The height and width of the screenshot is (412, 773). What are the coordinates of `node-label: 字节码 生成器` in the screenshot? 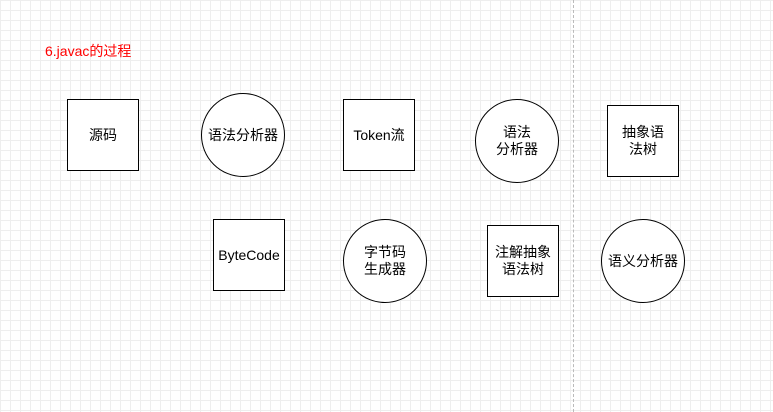 It's located at (385, 260).